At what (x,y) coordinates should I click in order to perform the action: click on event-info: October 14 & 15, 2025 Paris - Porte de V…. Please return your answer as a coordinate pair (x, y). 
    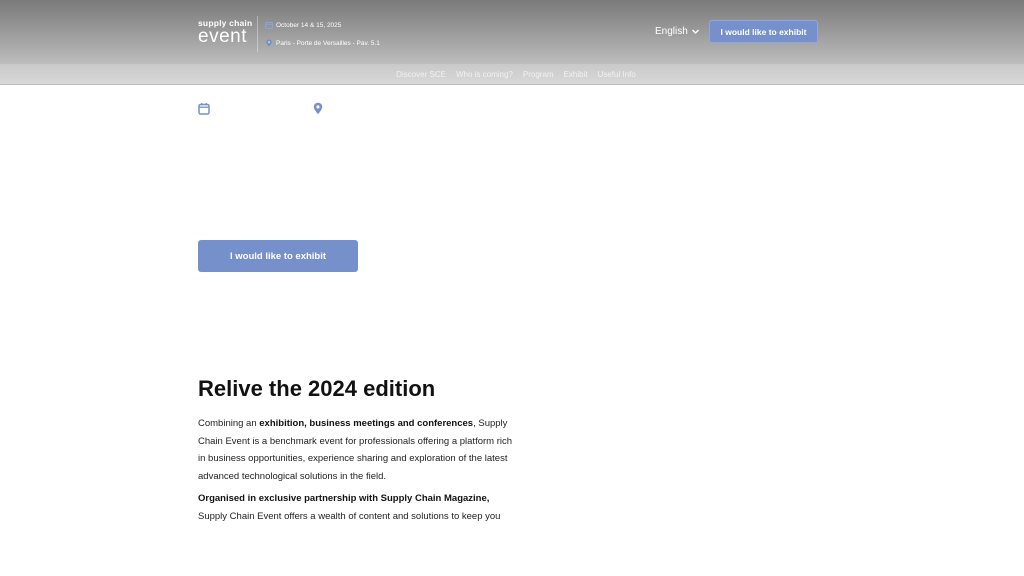
    Looking at the image, I should click on (322, 37).